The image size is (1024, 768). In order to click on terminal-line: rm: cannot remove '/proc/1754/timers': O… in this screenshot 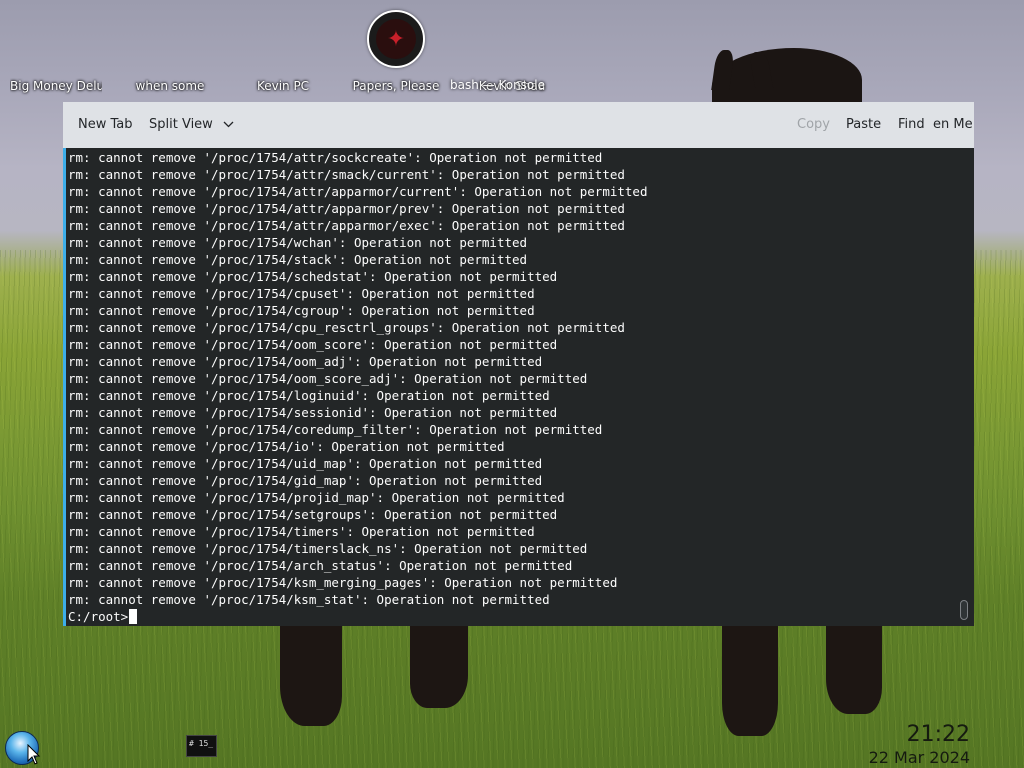, I will do `click(301, 531)`.